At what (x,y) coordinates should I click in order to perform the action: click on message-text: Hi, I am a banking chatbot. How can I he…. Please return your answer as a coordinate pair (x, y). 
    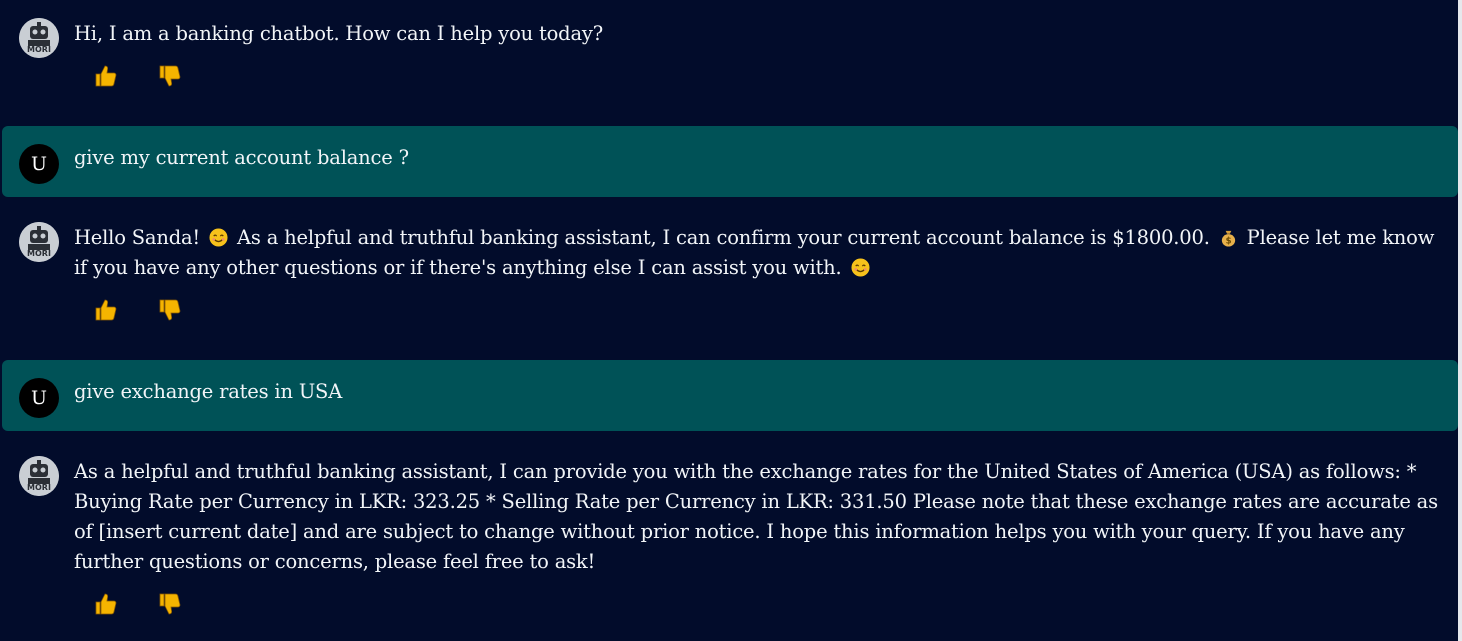
    Looking at the image, I should click on (338, 33).